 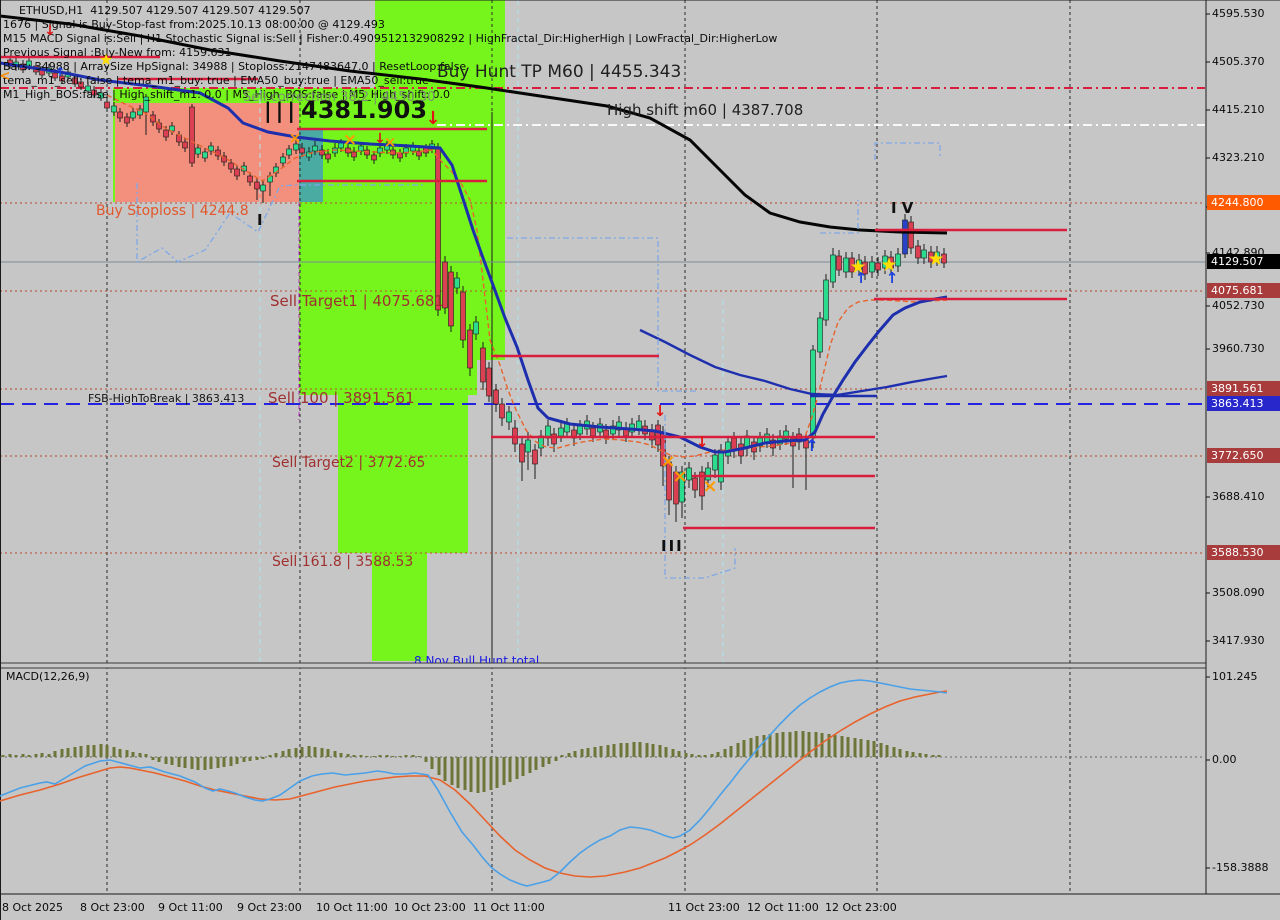 What do you see at coordinates (559, 72) in the screenshot?
I see `buy-hunt-tp-label: Buy Hunt TP M60 | 4455.343` at bounding box center [559, 72].